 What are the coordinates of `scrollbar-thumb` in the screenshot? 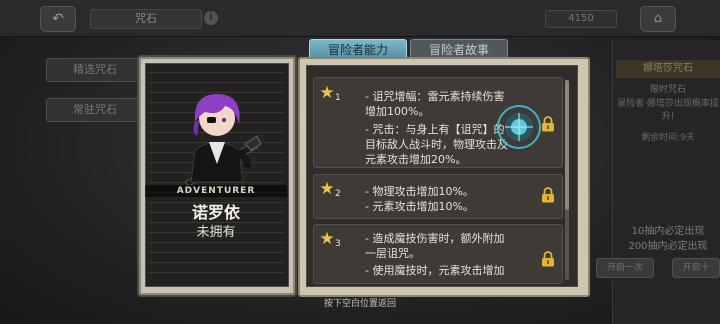 It's located at (567, 145).